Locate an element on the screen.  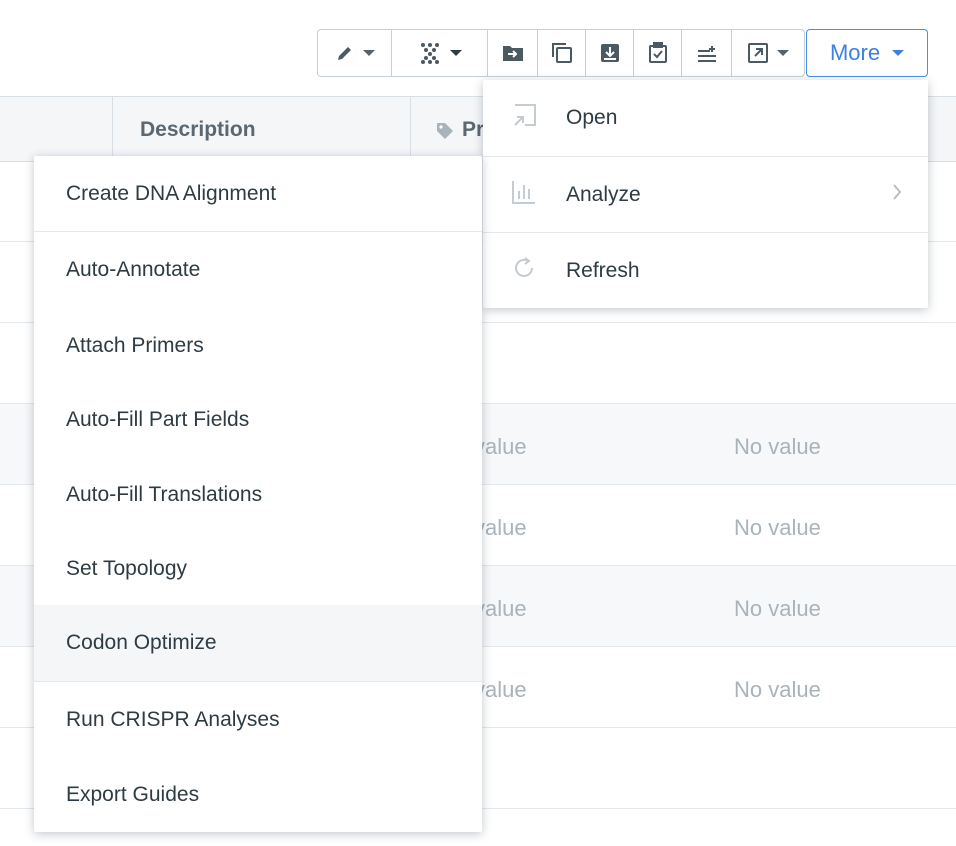
edit-dropdown-button is located at coordinates (355, 53).